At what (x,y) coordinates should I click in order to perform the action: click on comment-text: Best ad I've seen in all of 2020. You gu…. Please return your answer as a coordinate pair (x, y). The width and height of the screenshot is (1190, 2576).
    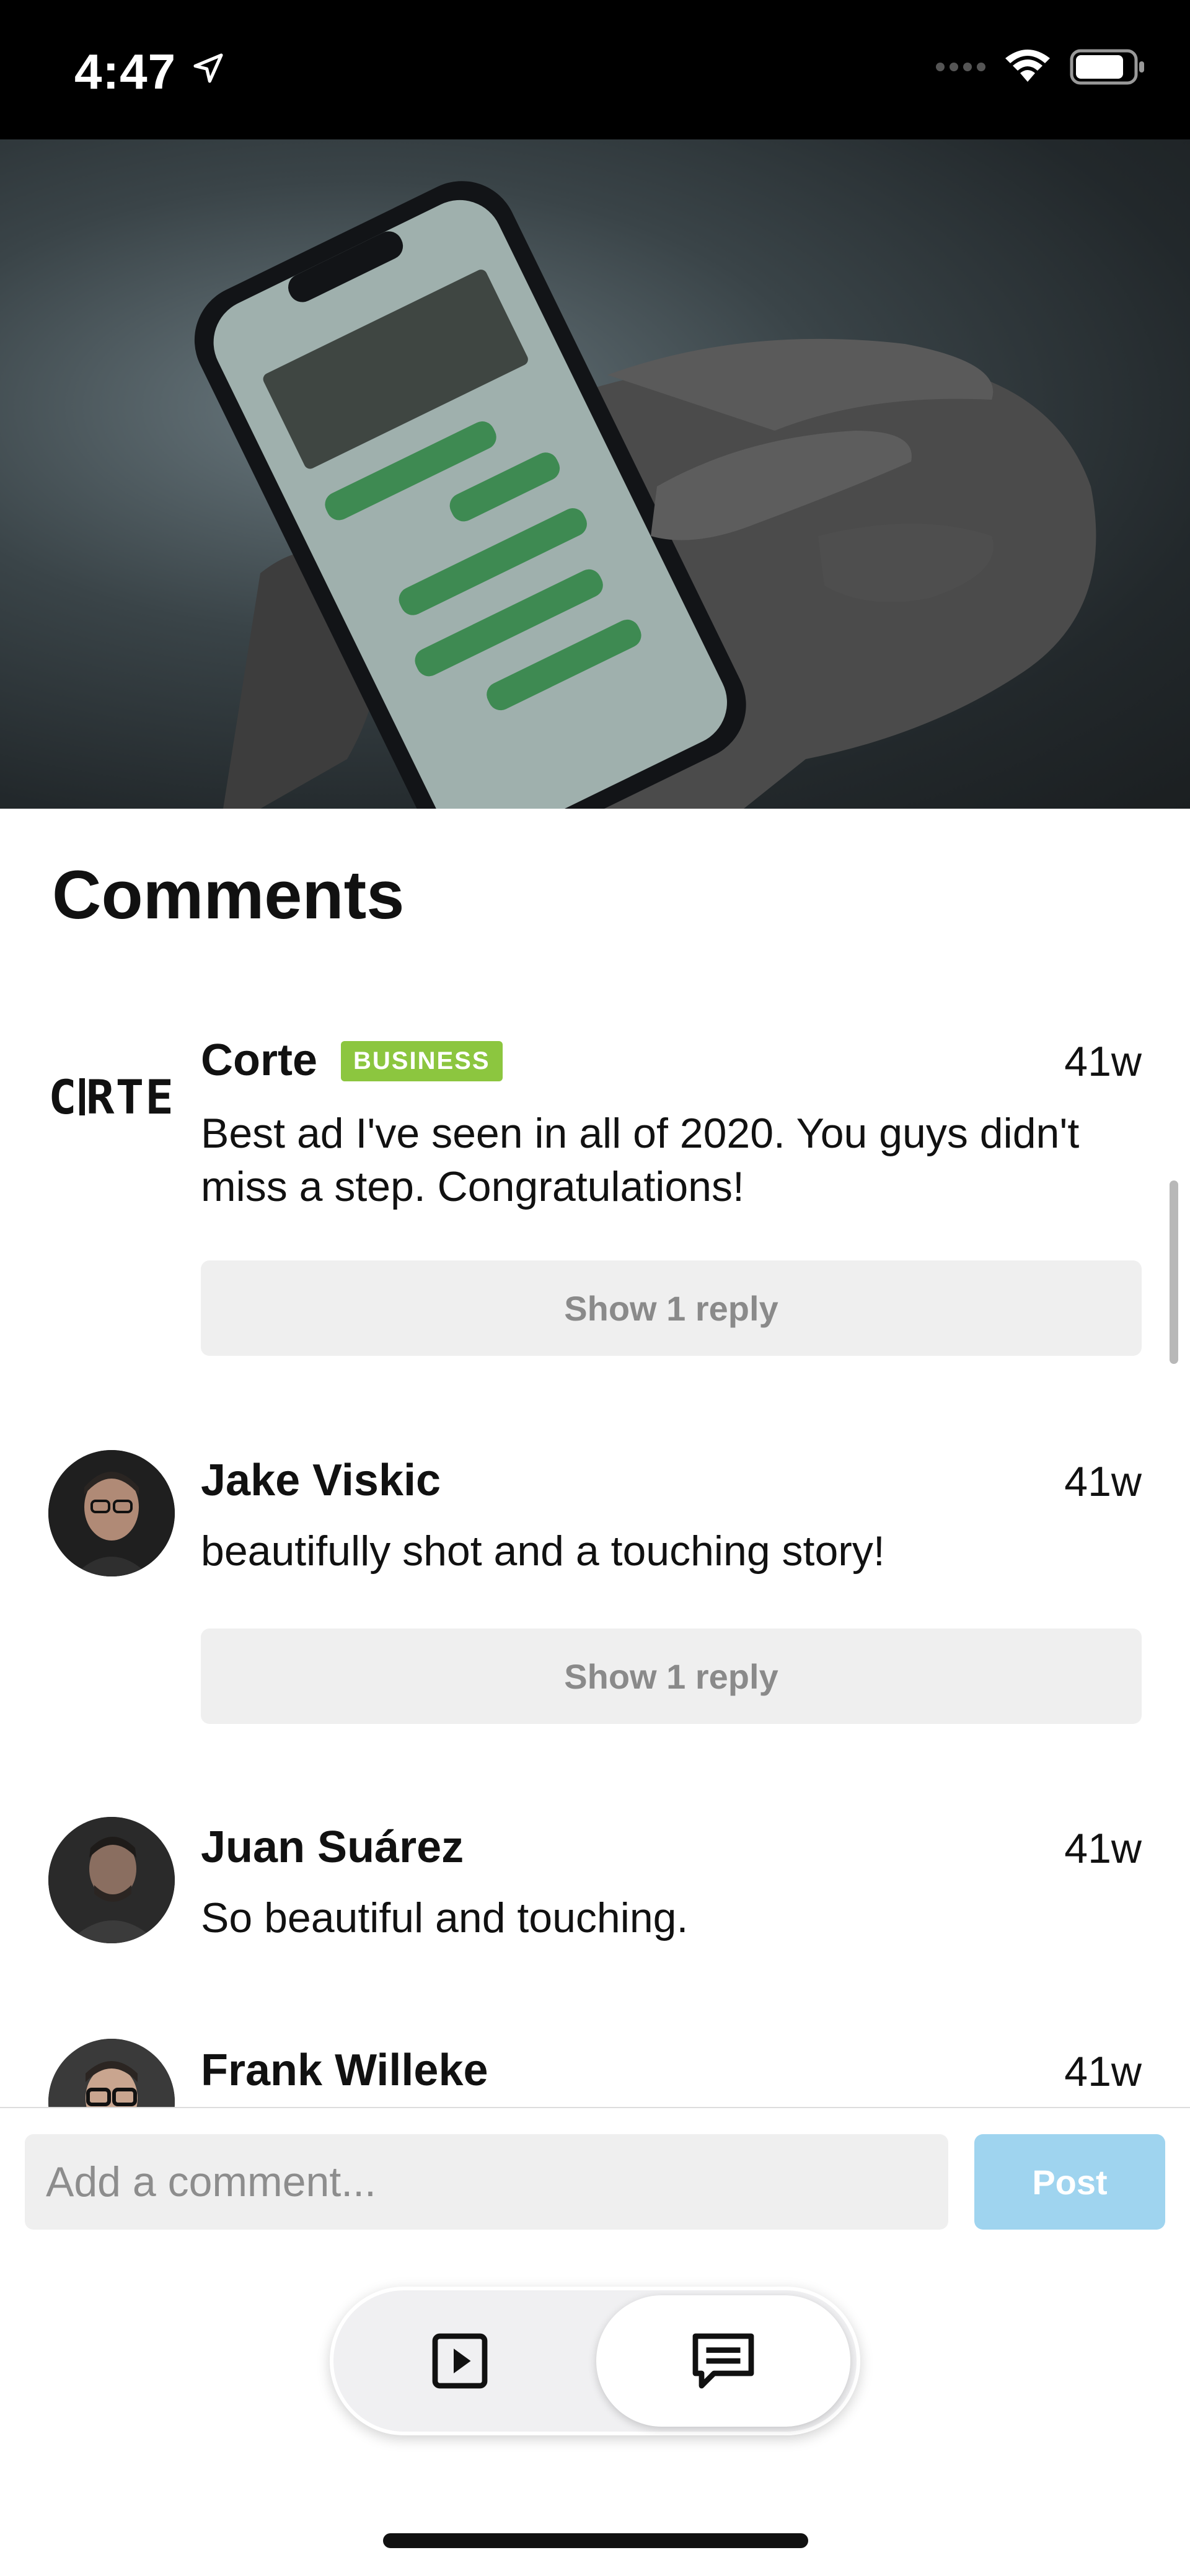
    Looking at the image, I should click on (640, 1160).